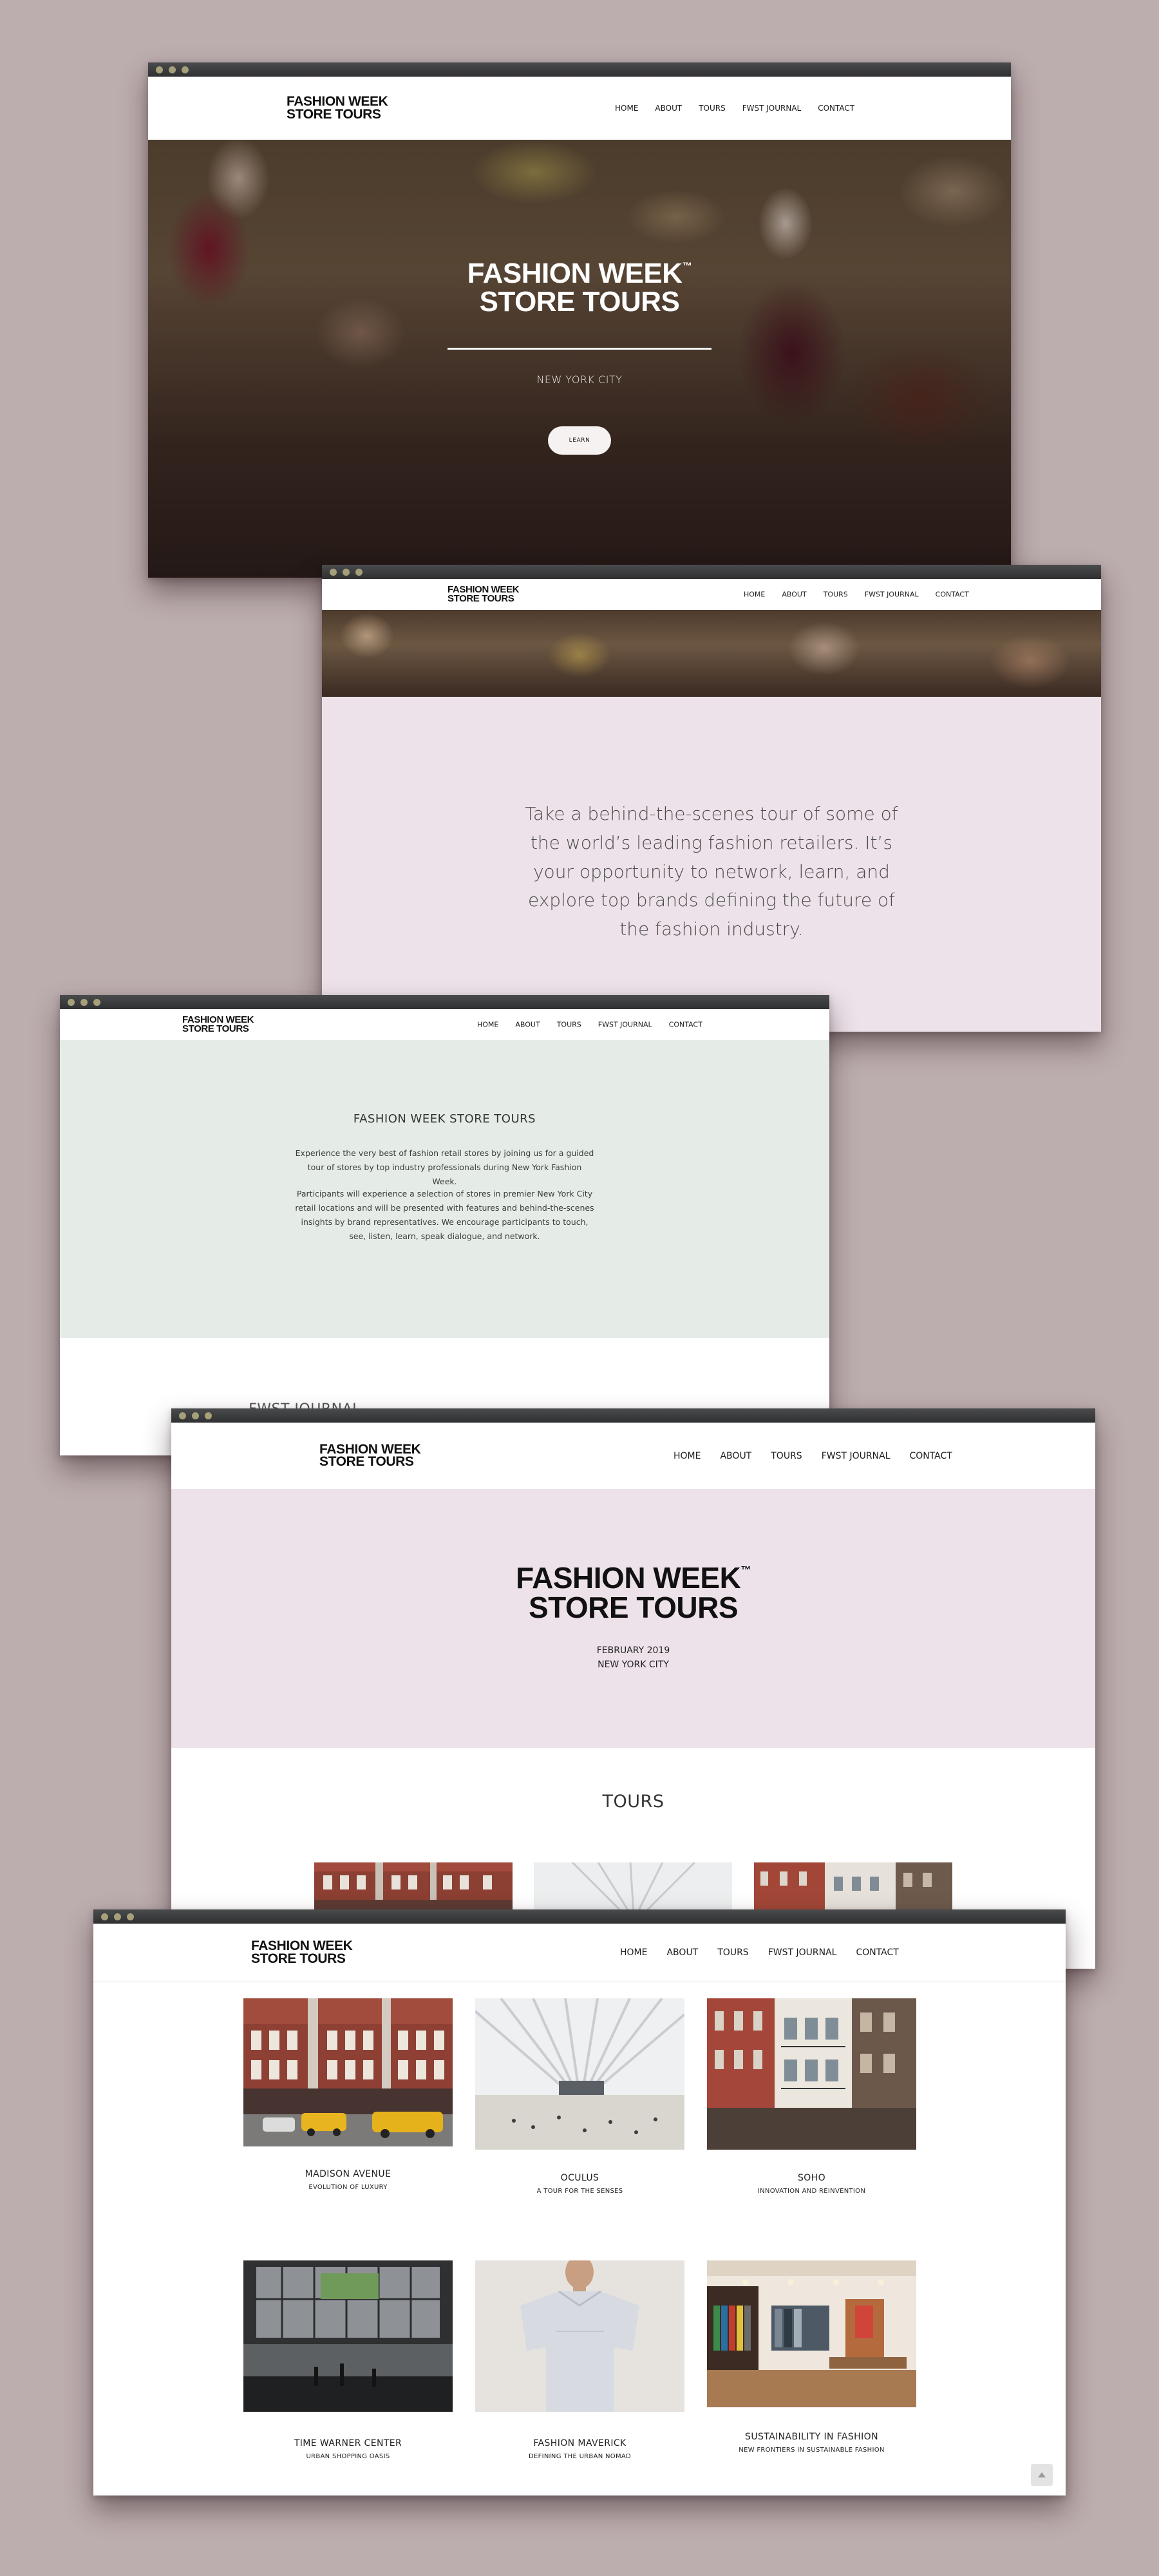  What do you see at coordinates (580, 2456) in the screenshot?
I see `tour-subtitle: DEFINING THE URBAN NOMAD` at bounding box center [580, 2456].